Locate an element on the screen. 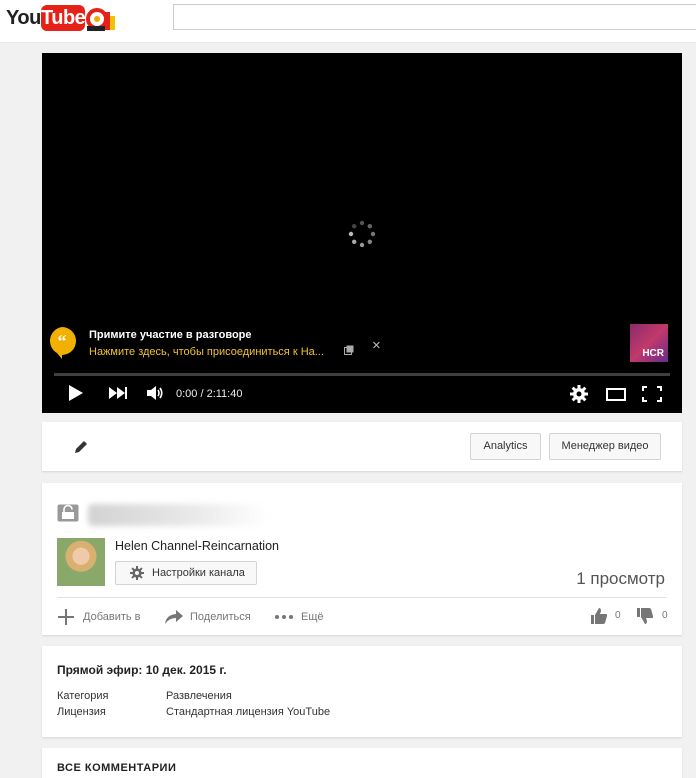 This screenshot has height=778, width=696. more-button: Ещё is located at coordinates (304, 617).